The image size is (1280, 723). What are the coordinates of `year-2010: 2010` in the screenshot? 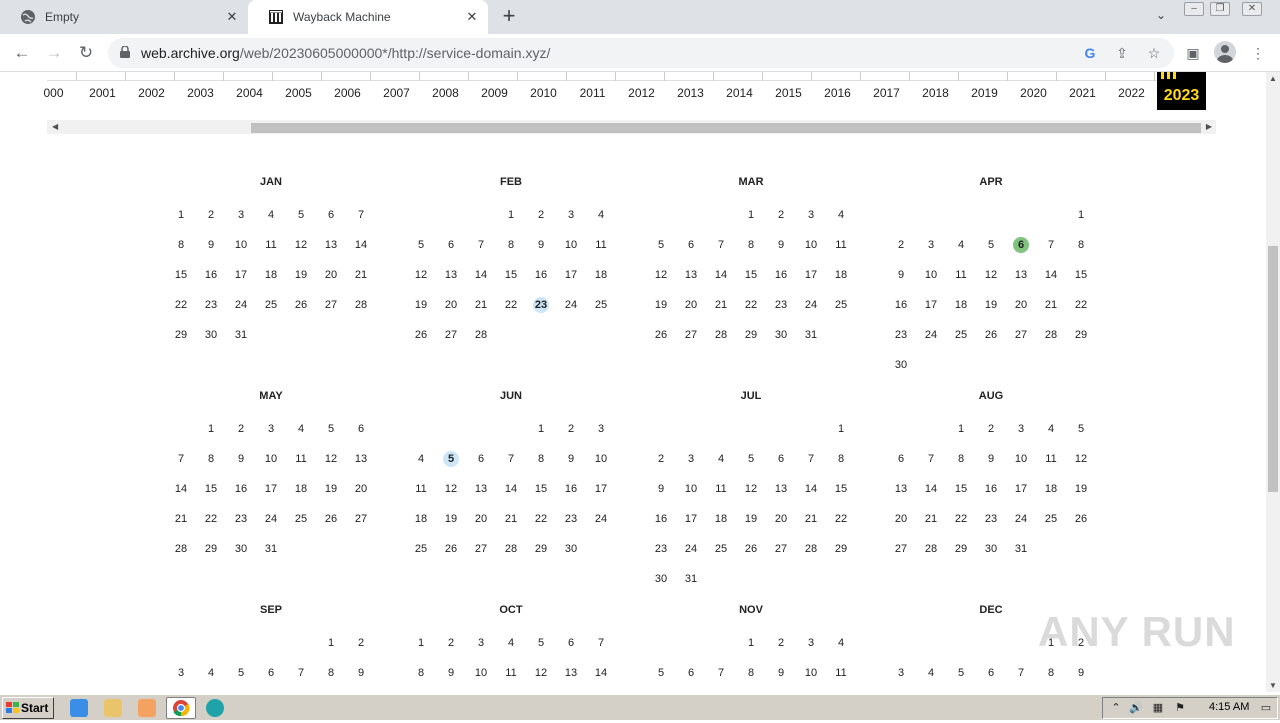 It's located at (543, 93).